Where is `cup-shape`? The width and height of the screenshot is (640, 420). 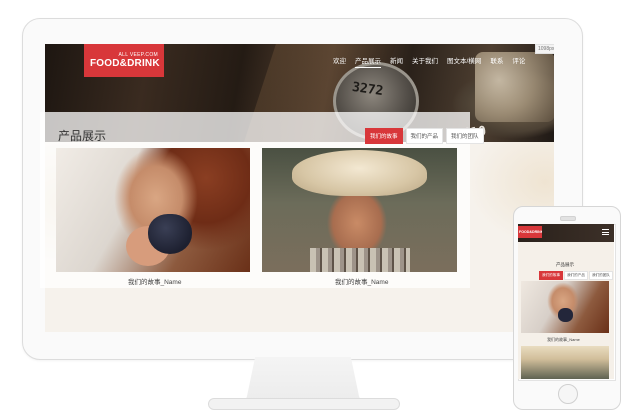 cup-shape is located at coordinates (170, 234).